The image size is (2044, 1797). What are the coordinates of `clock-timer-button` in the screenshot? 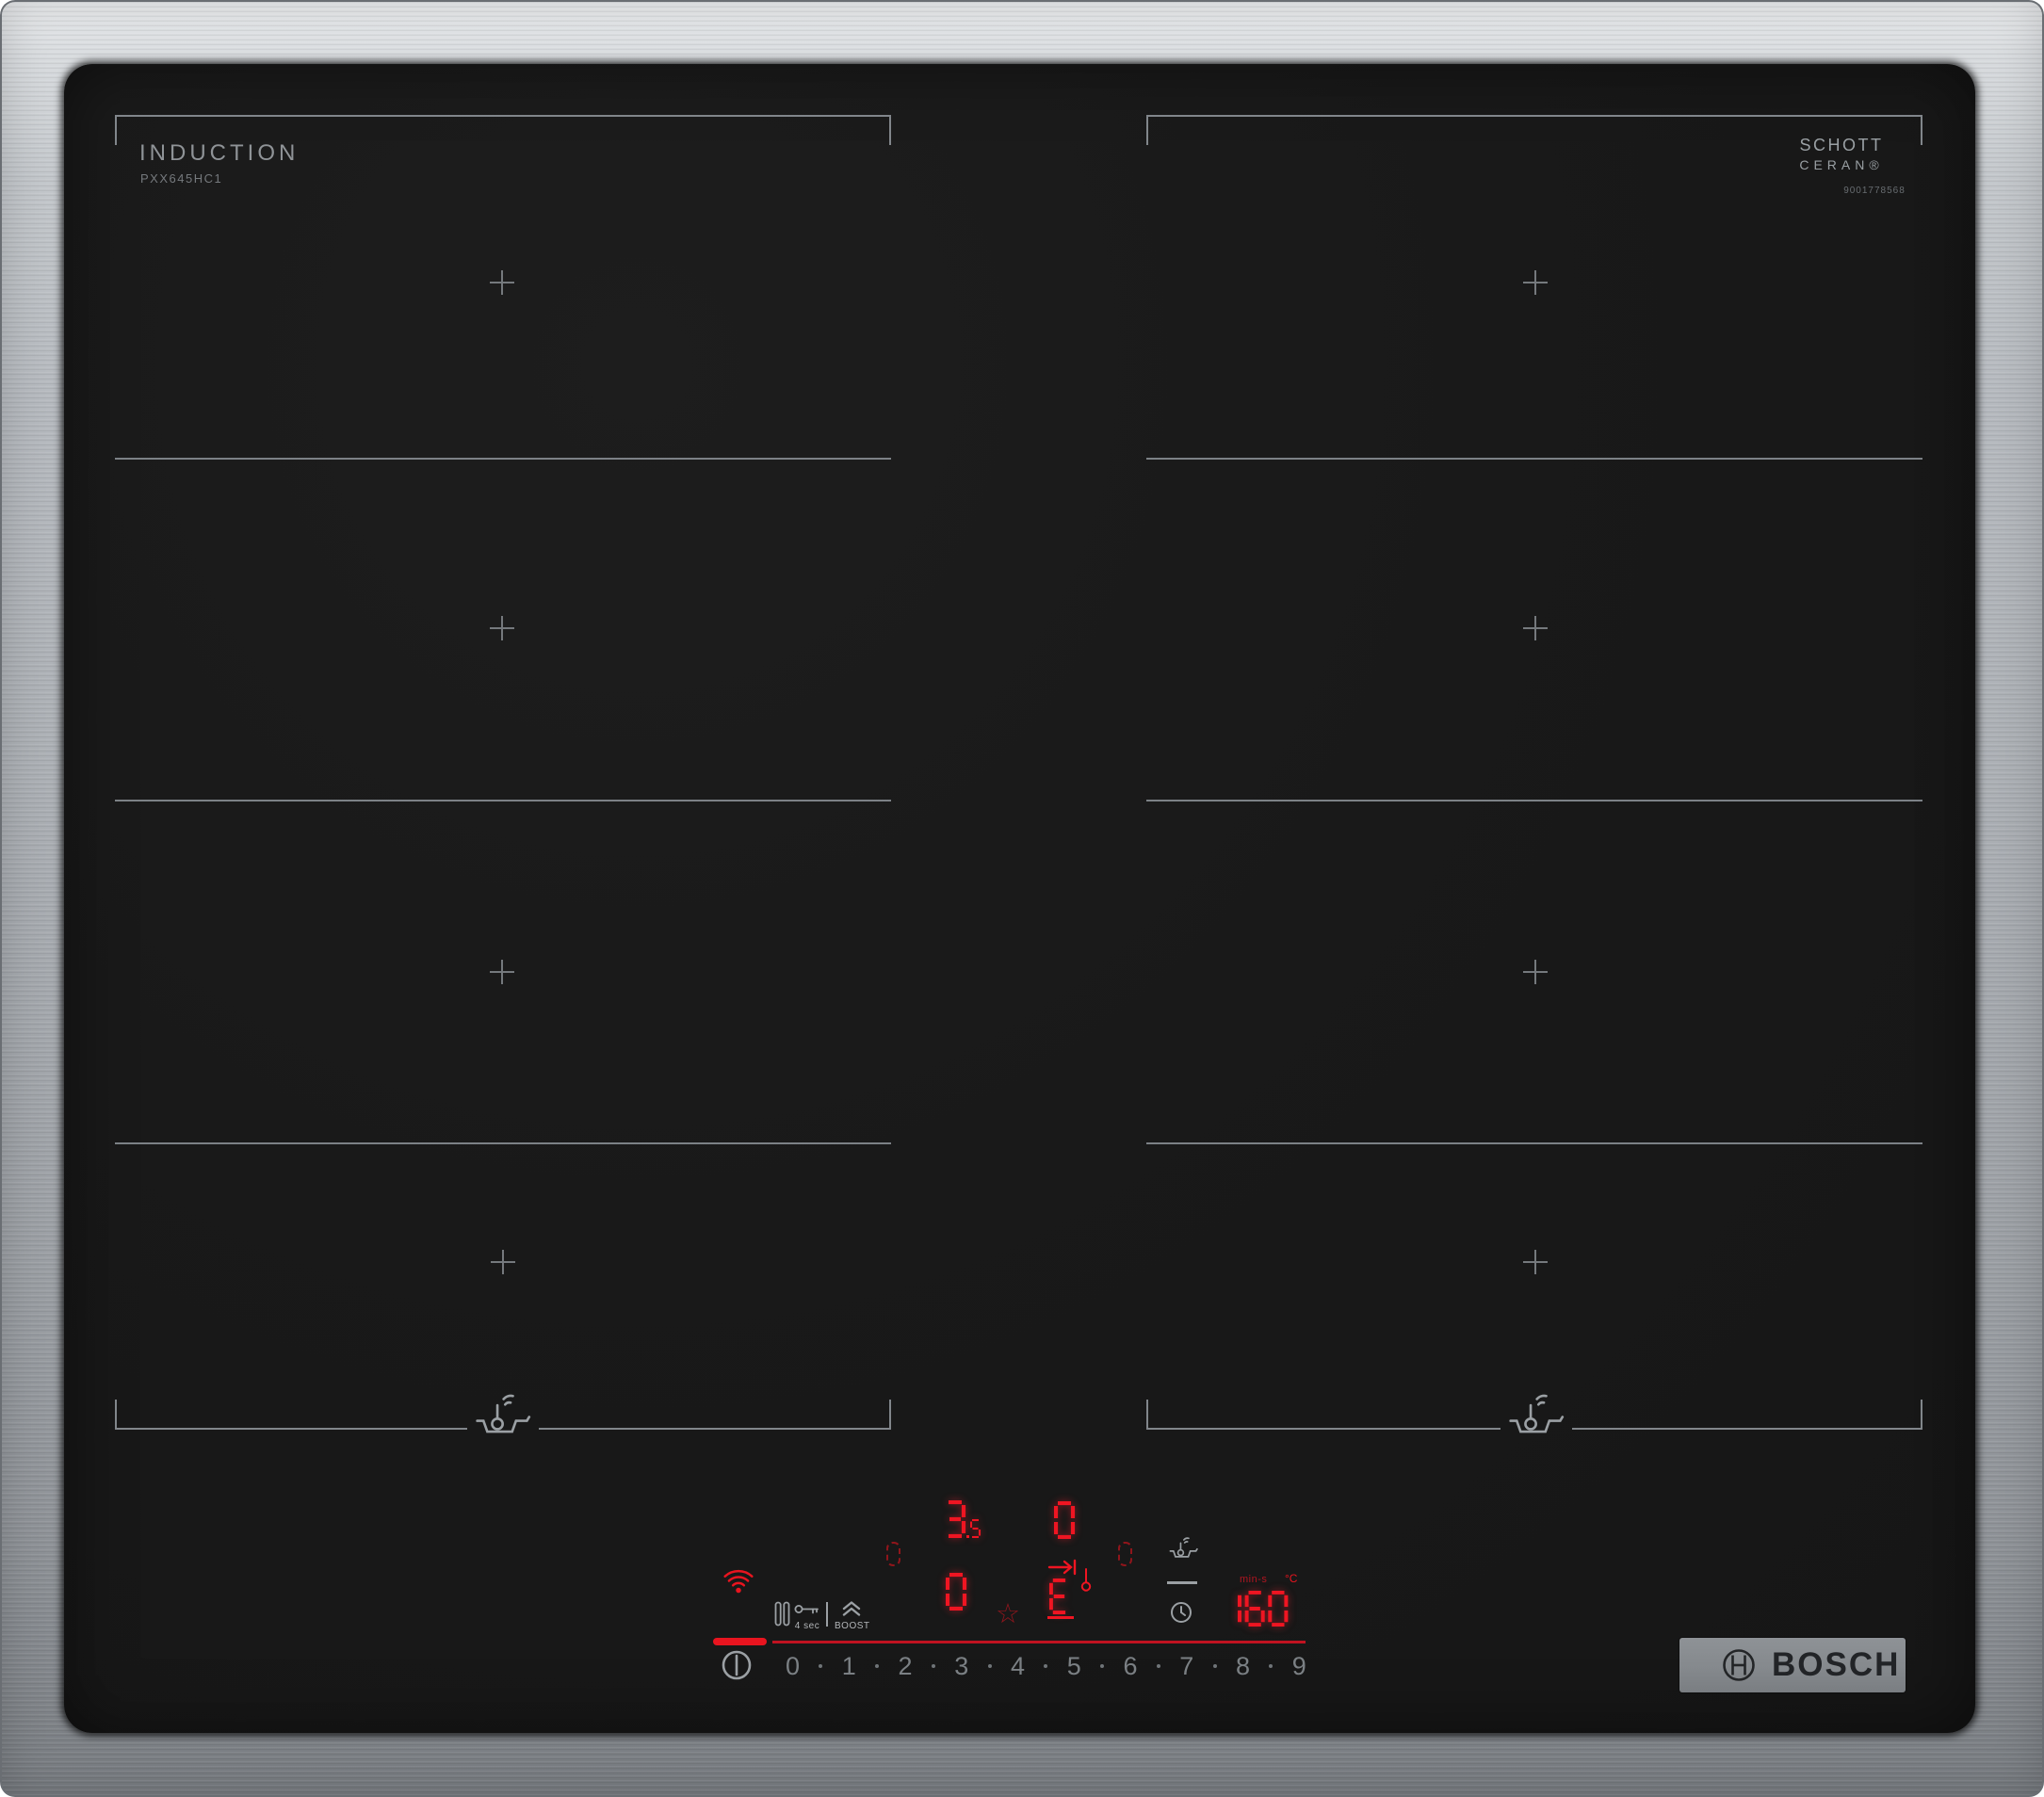 It's located at (1181, 1614).